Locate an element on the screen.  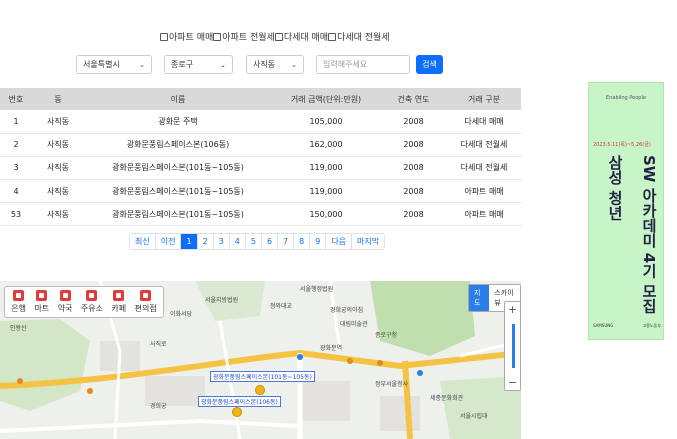
map-label: 청와대교 is located at coordinates (281, 306).